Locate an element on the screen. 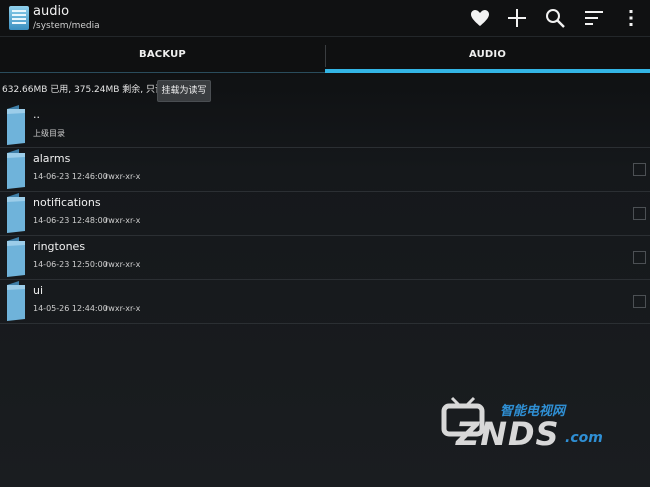 The image size is (650, 487). item-date: 14-06-23 12:48:00 is located at coordinates (70, 220).